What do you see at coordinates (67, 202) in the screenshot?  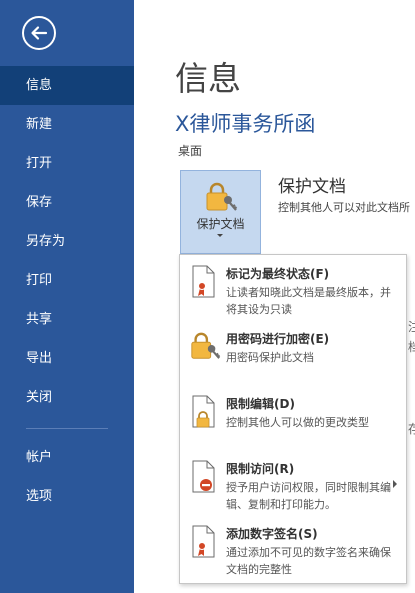 I see `sidebar-item-save: 保存` at bounding box center [67, 202].